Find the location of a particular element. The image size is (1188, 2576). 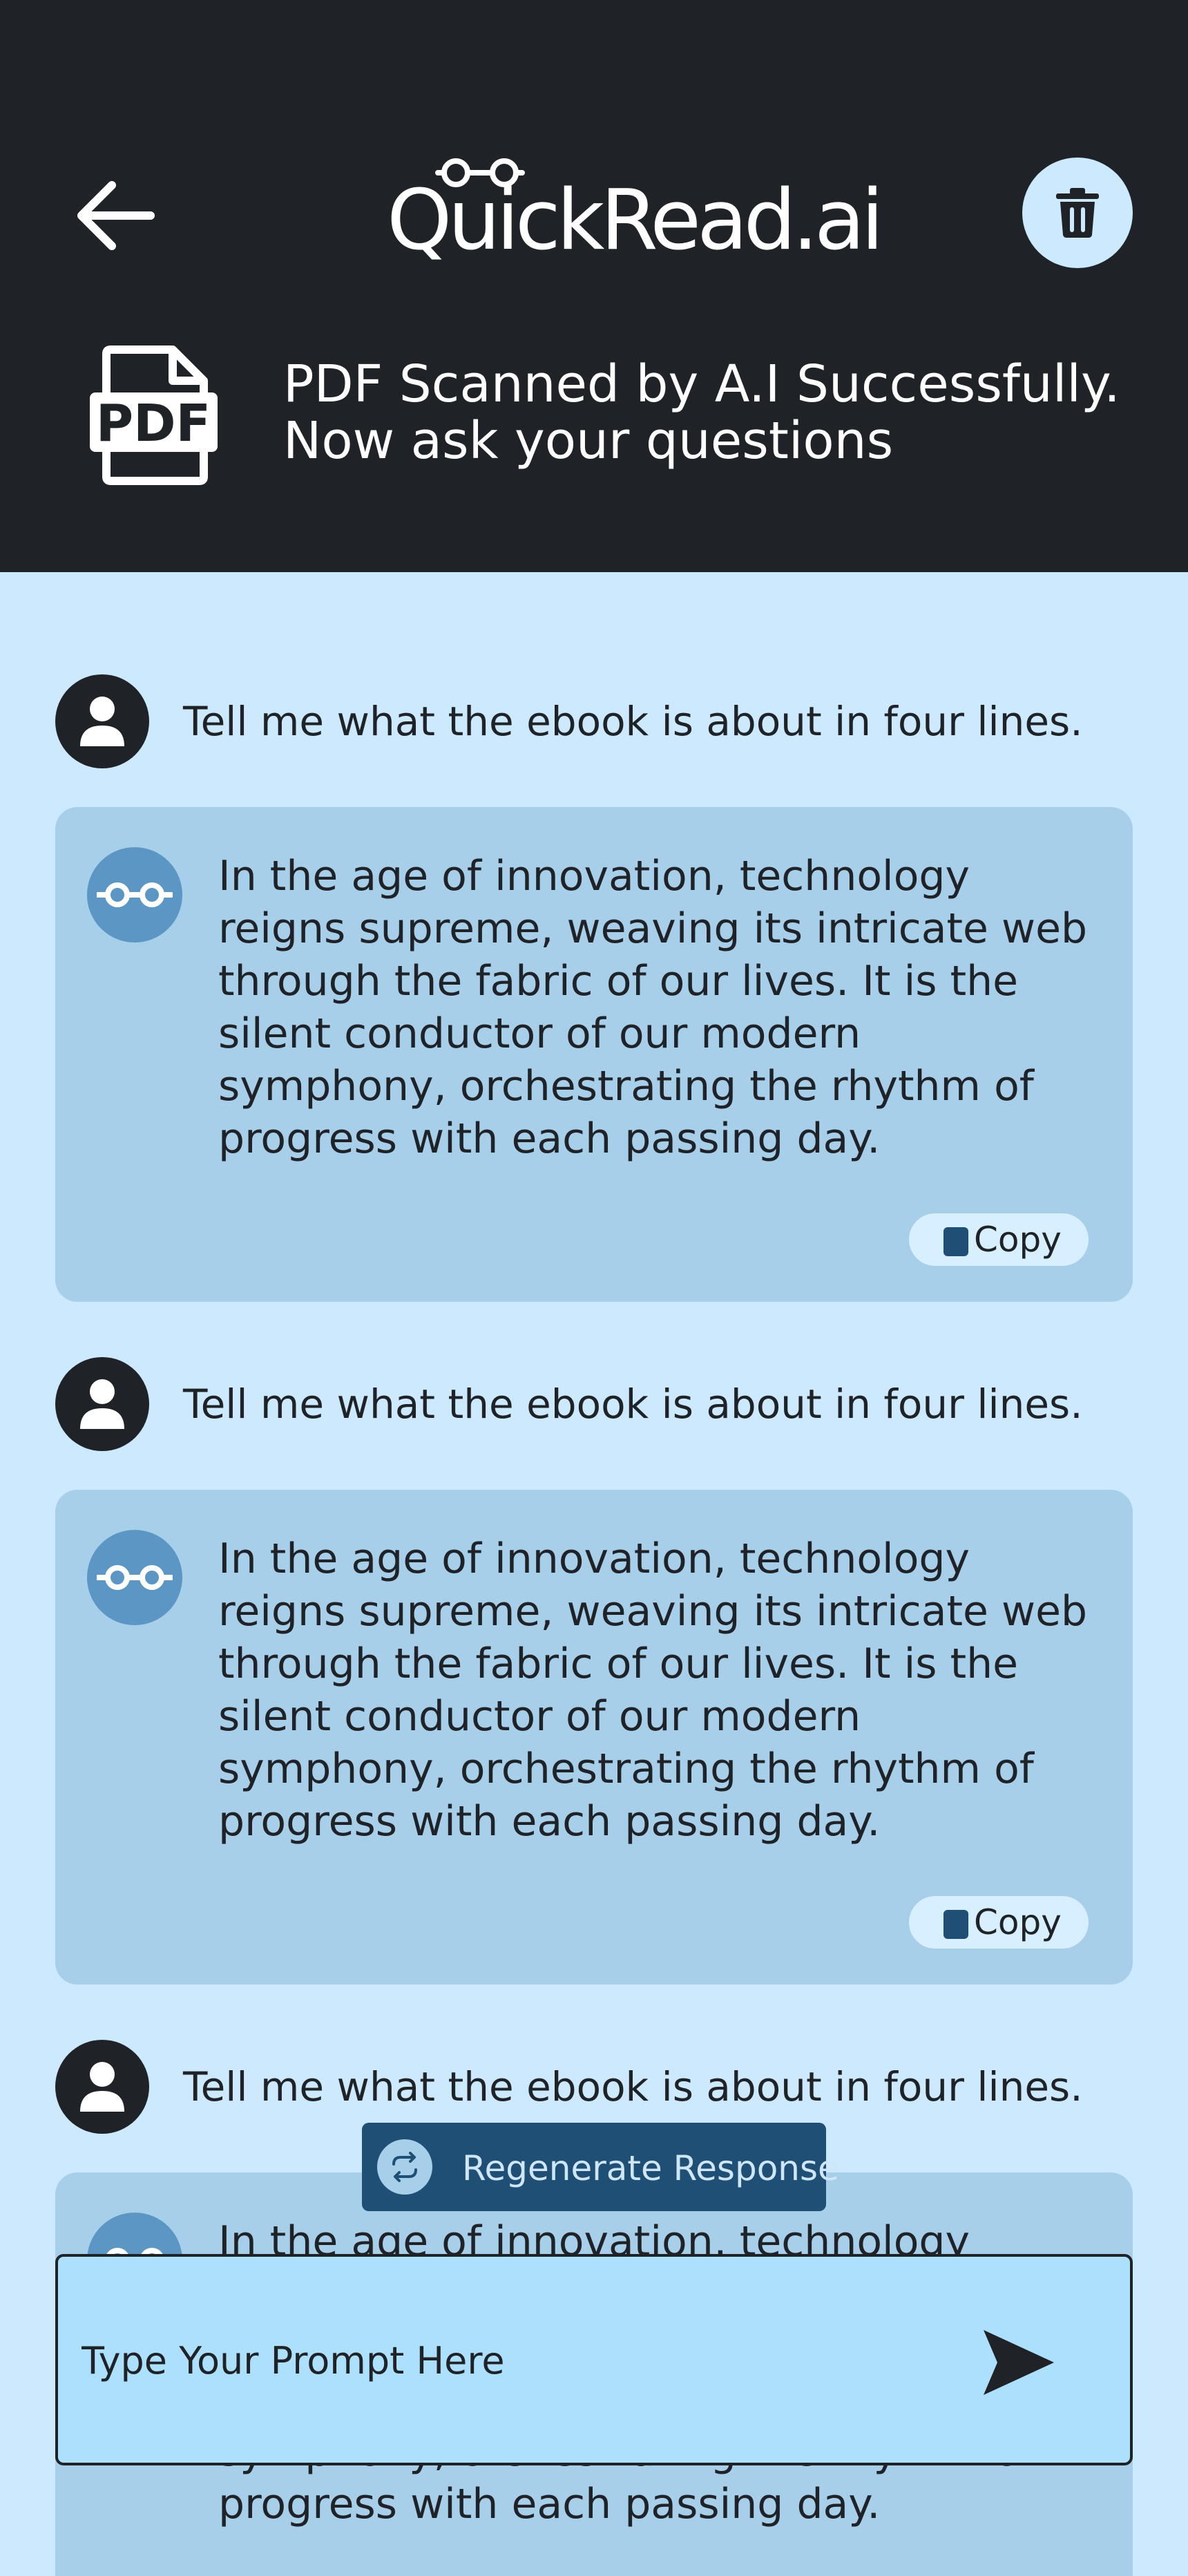

trash-icon is located at coordinates (1077, 213).